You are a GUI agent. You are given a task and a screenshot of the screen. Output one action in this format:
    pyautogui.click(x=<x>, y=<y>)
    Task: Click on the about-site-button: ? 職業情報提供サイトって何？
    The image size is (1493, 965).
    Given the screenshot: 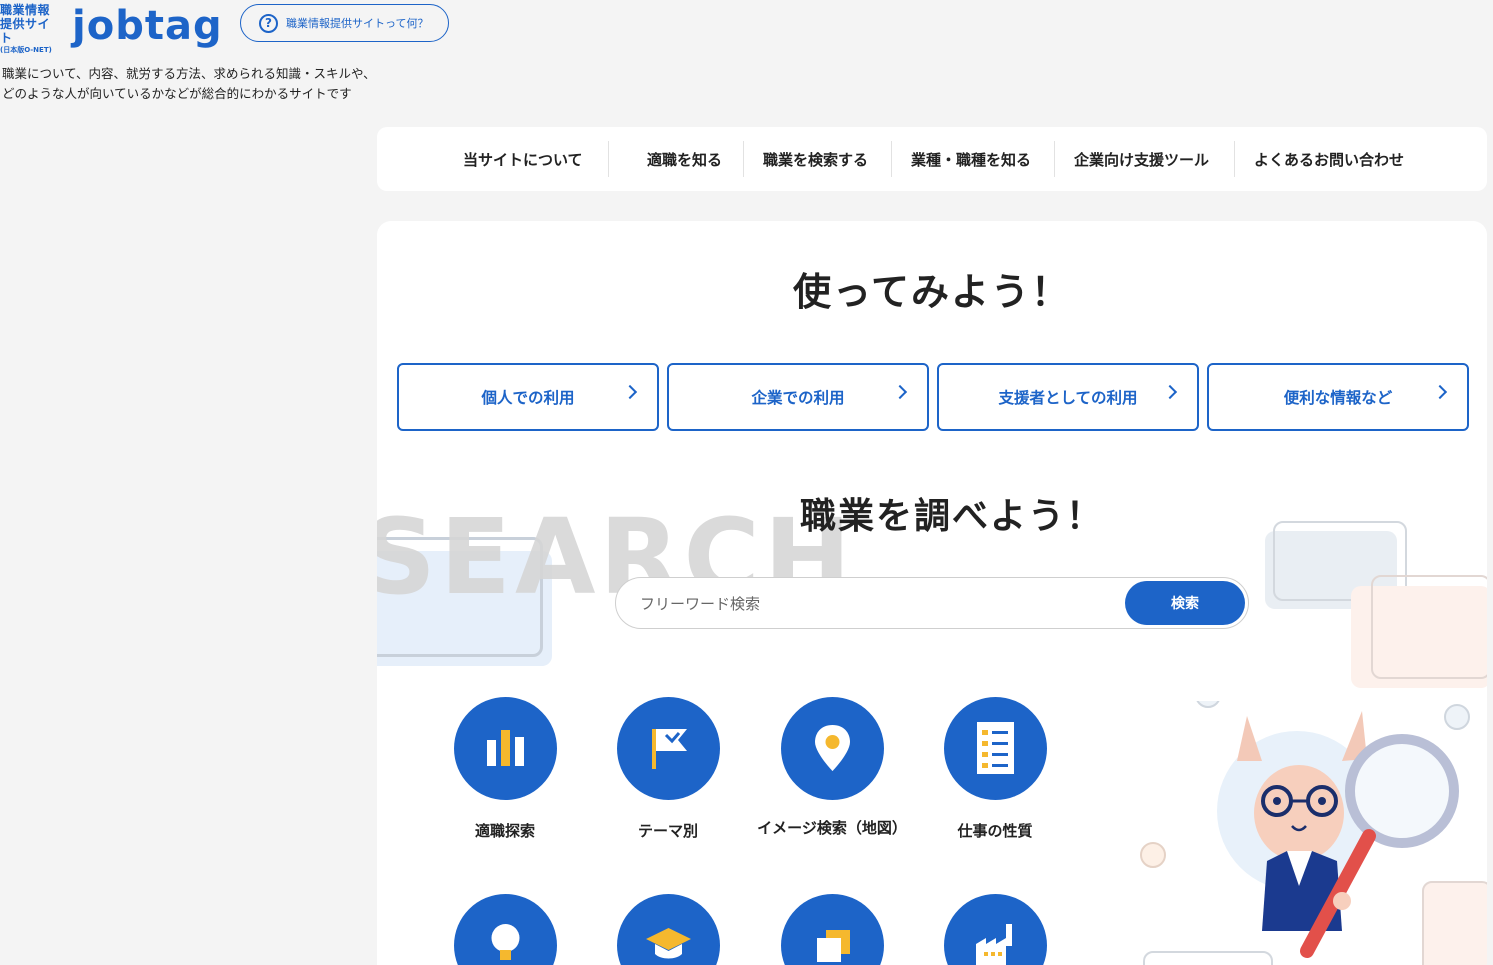 What is the action you would take?
    pyautogui.click(x=344, y=23)
    